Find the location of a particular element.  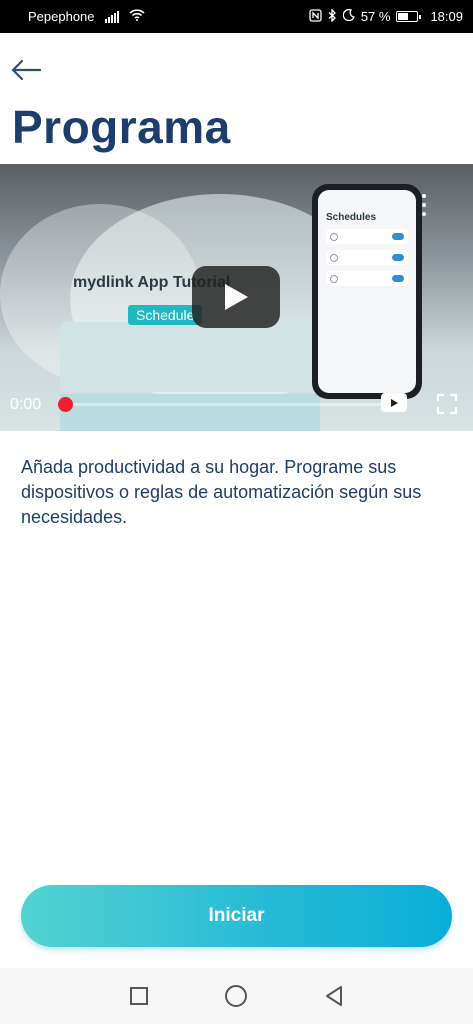

play-icon is located at coordinates (236, 297).